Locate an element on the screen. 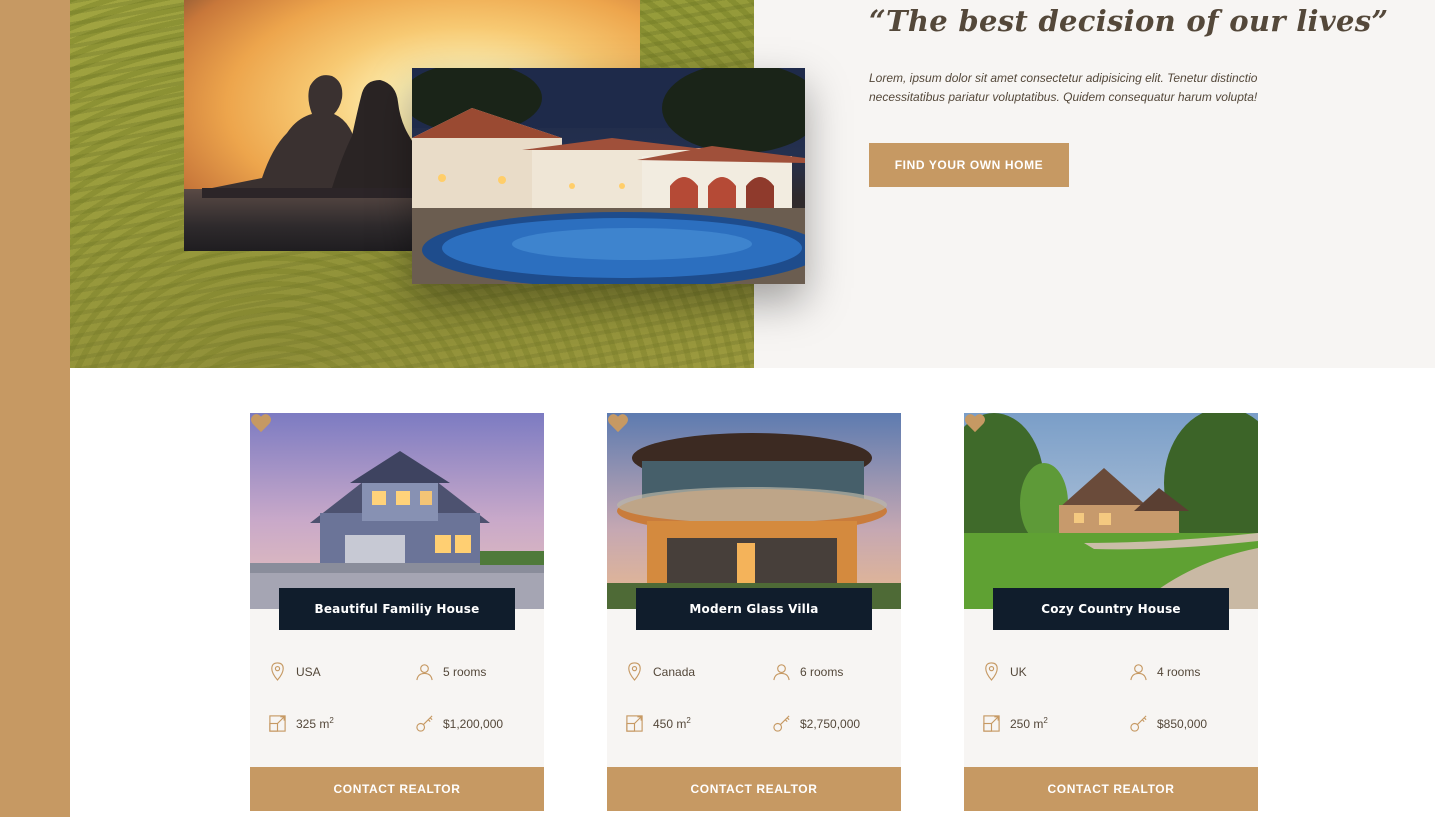  home-location: Canada is located at coordinates (660, 671).